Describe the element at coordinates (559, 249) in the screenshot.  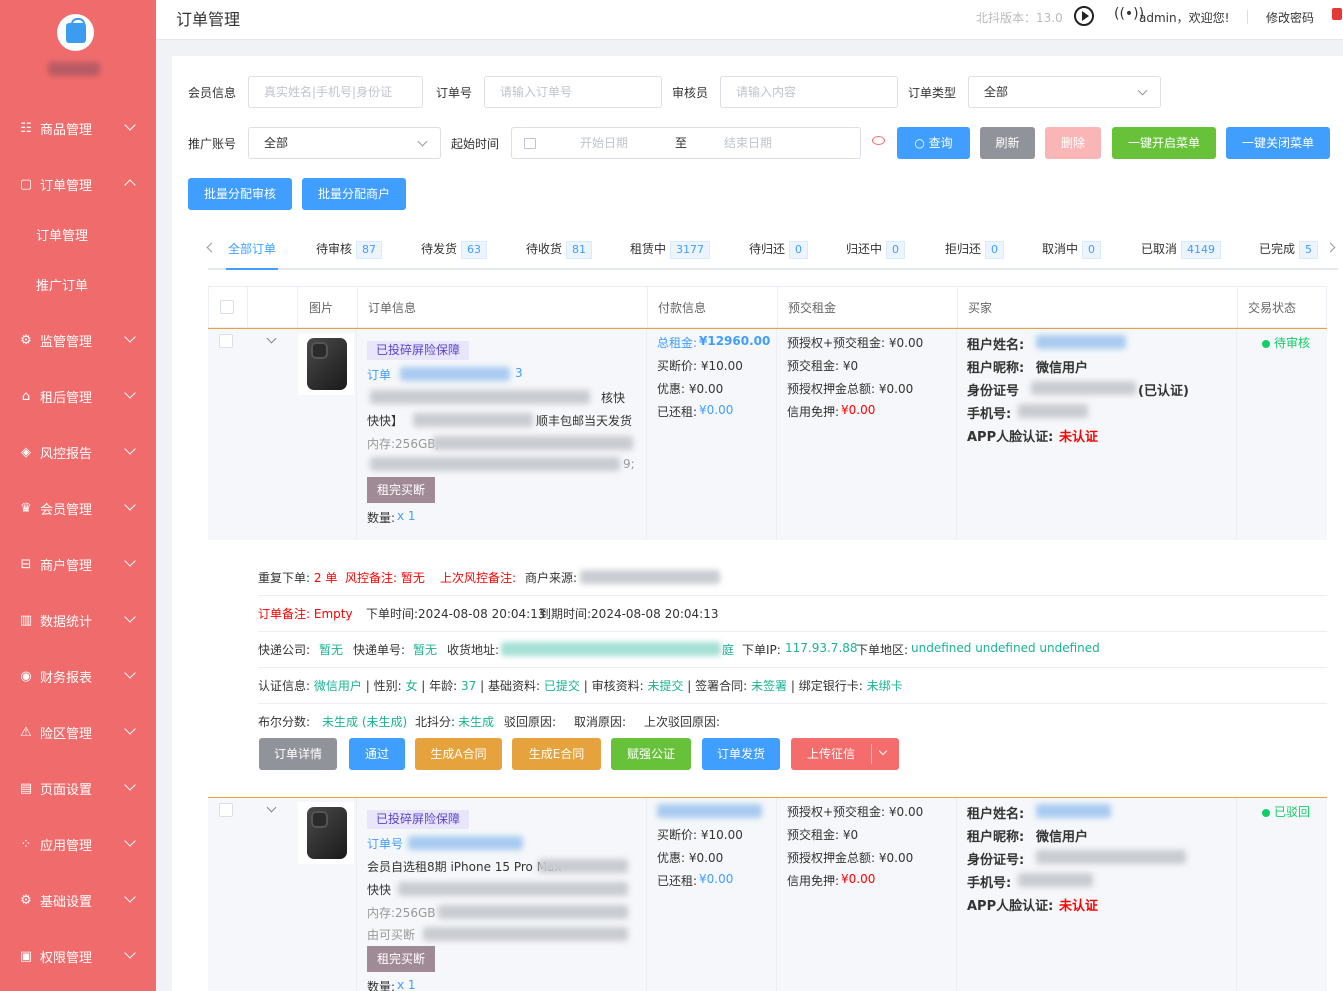
I see `status-tab: 待收货 81` at that location.